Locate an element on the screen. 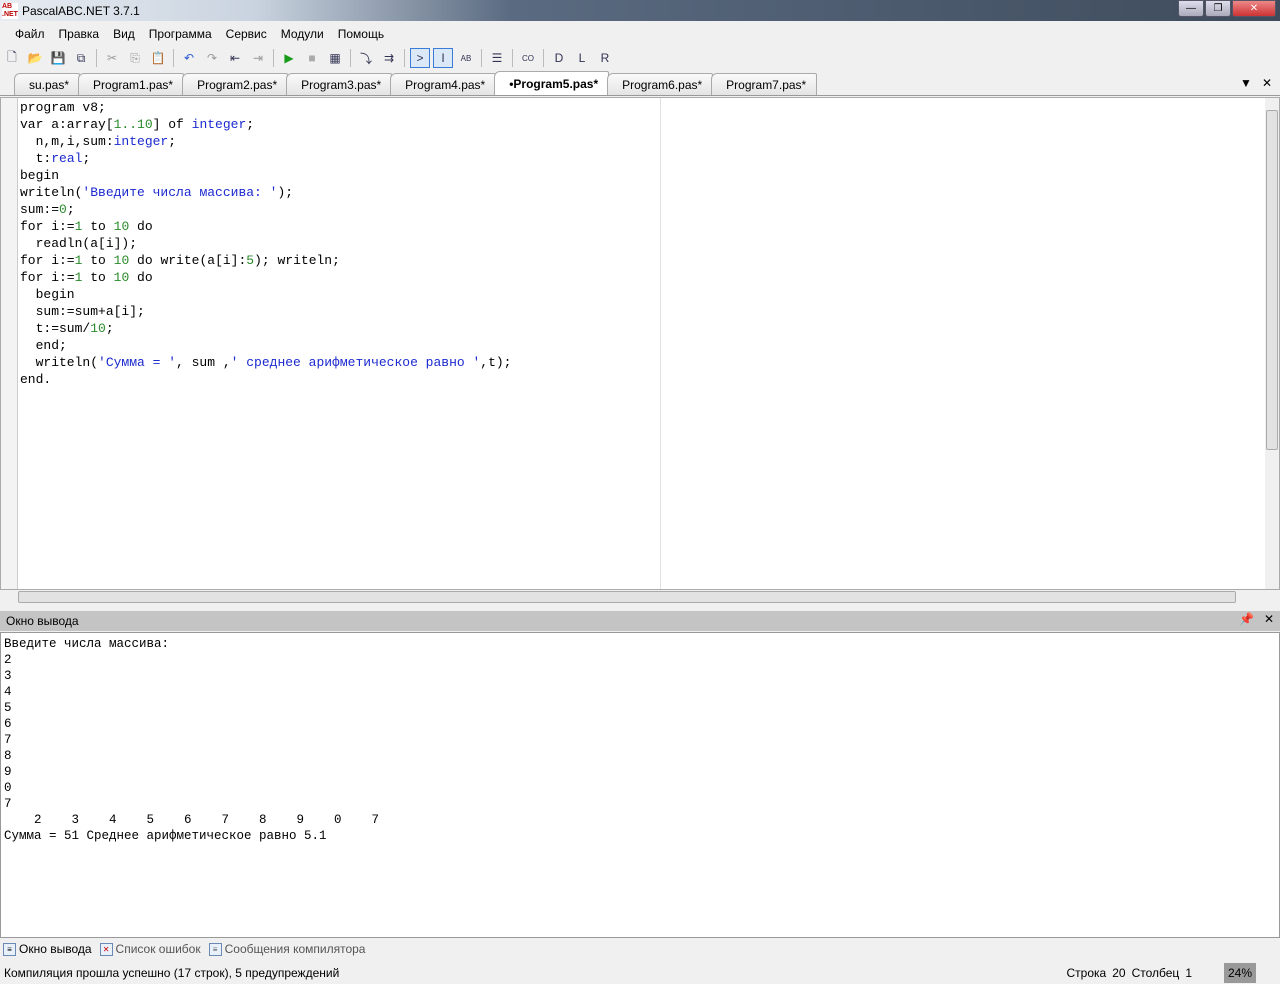 Image resolution: width=1280 pixels, height=984 pixels. col-label: Столбец is located at coordinates (1155, 973).